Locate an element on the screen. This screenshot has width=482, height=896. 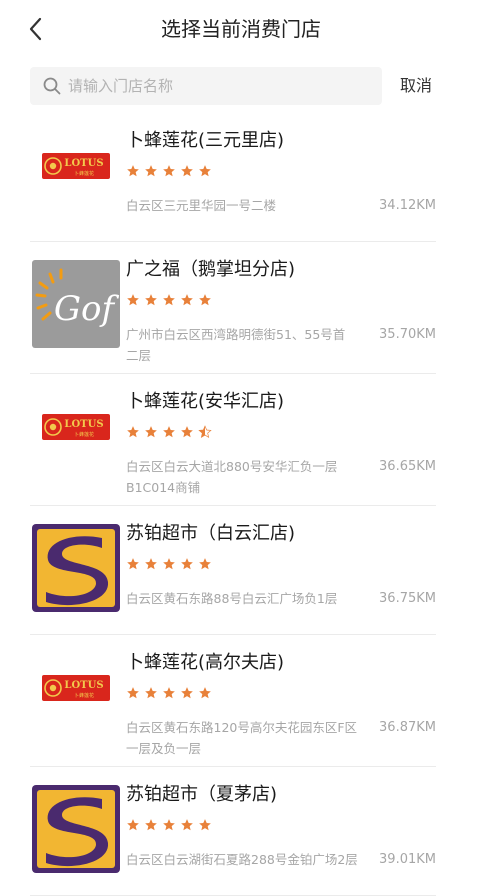
store-name: 苏铂超市（夏茅店) is located at coordinates (202, 794).